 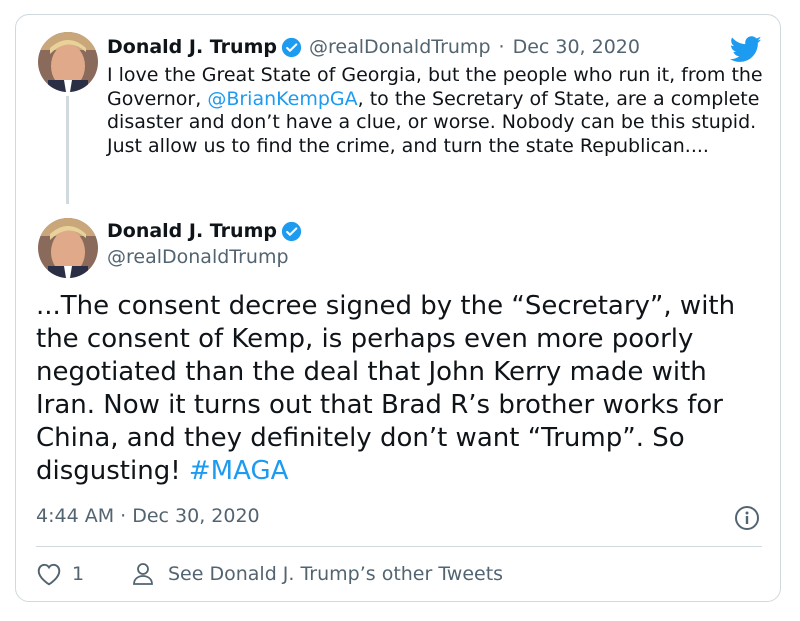 I want to click on see-other-tweets-link: See Donald J. Trump’s other Tweets, so click(x=317, y=574).